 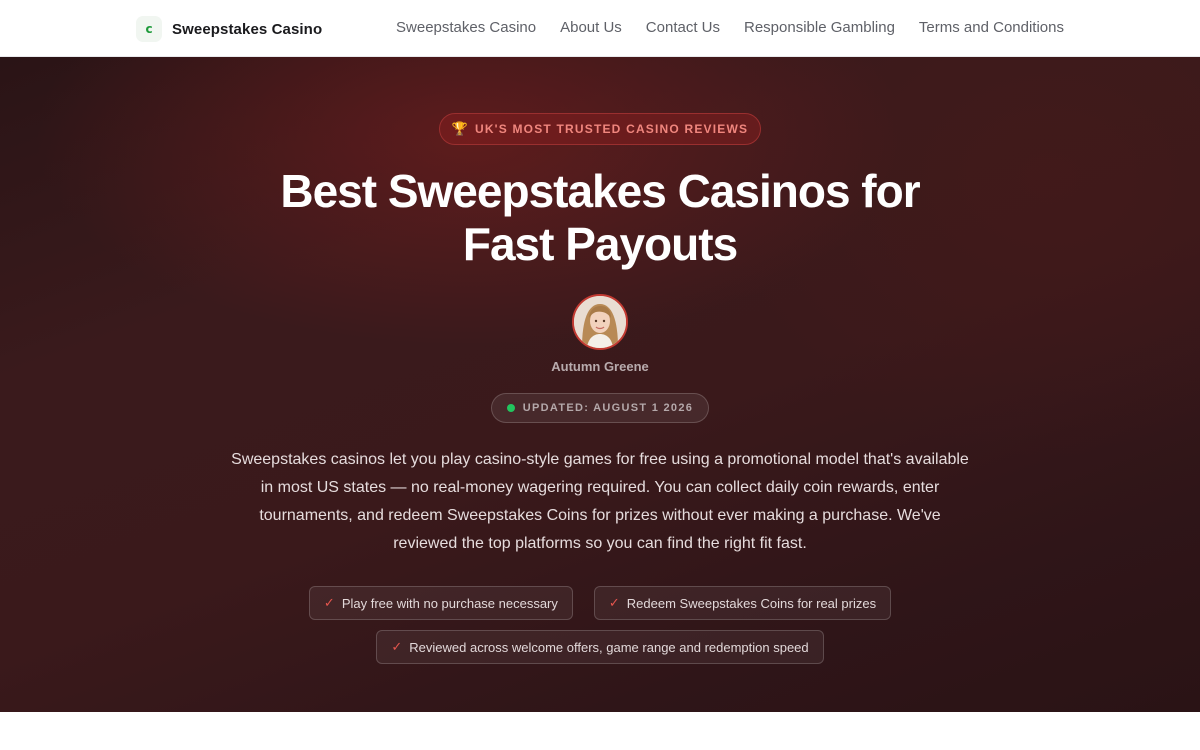 What do you see at coordinates (247, 29) in the screenshot?
I see `brand-name: Sweepstakes Casino` at bounding box center [247, 29].